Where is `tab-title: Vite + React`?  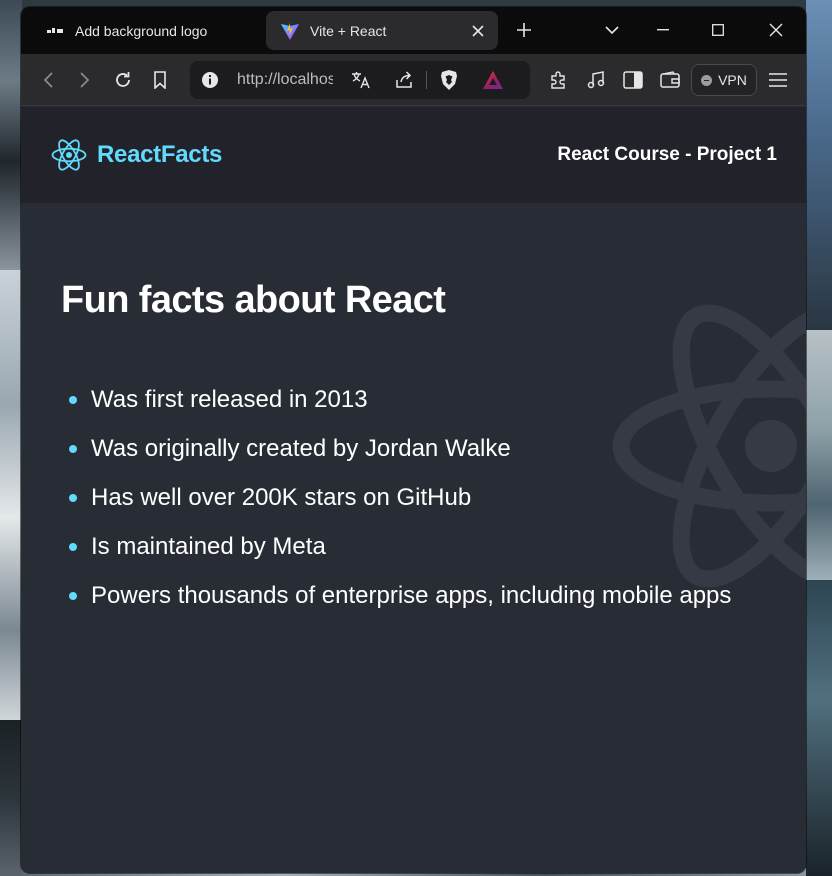
tab-title: Vite + React is located at coordinates (348, 30).